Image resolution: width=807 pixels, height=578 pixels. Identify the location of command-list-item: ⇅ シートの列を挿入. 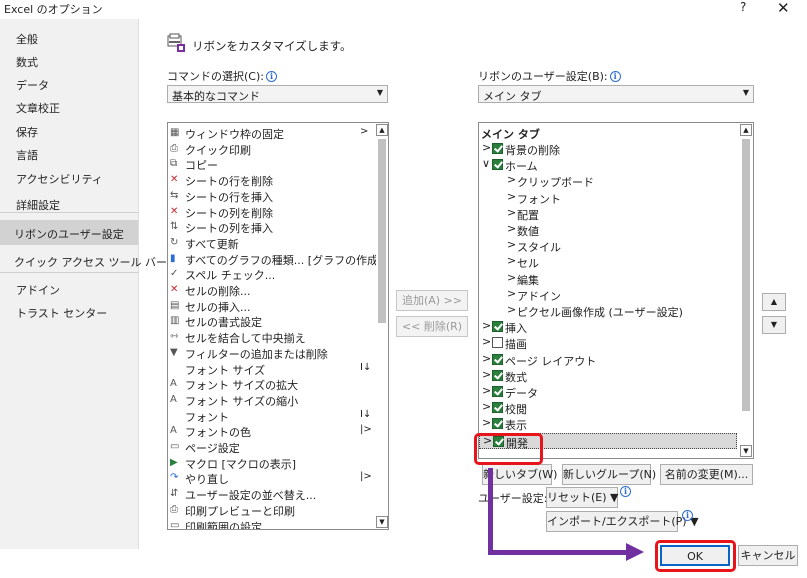
(270, 227).